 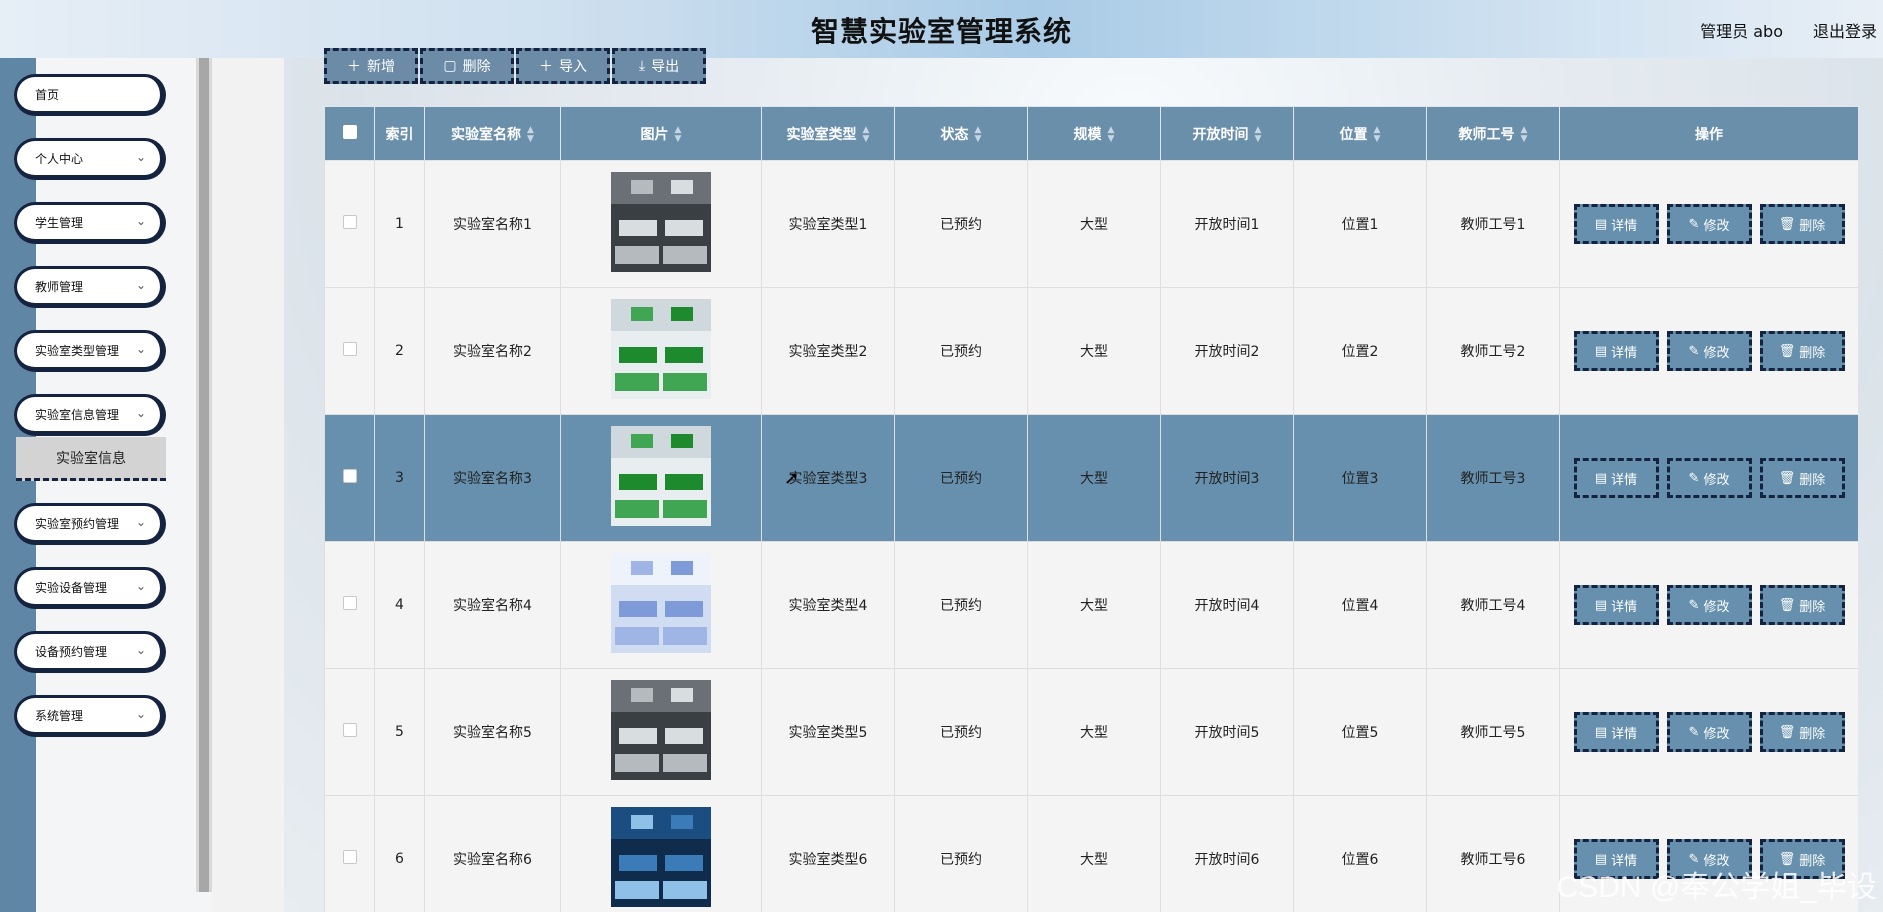 I want to click on column-header-label: 位置, so click(x=1353, y=134).